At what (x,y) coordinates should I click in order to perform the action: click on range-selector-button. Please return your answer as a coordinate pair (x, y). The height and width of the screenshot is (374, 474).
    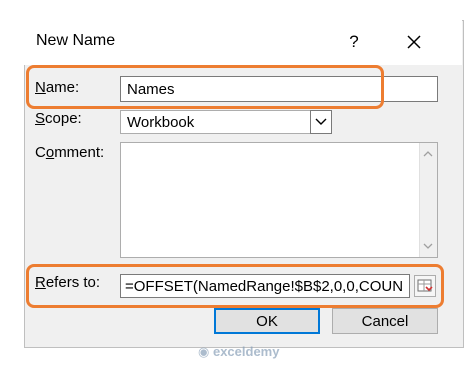
    Looking at the image, I should click on (425, 286).